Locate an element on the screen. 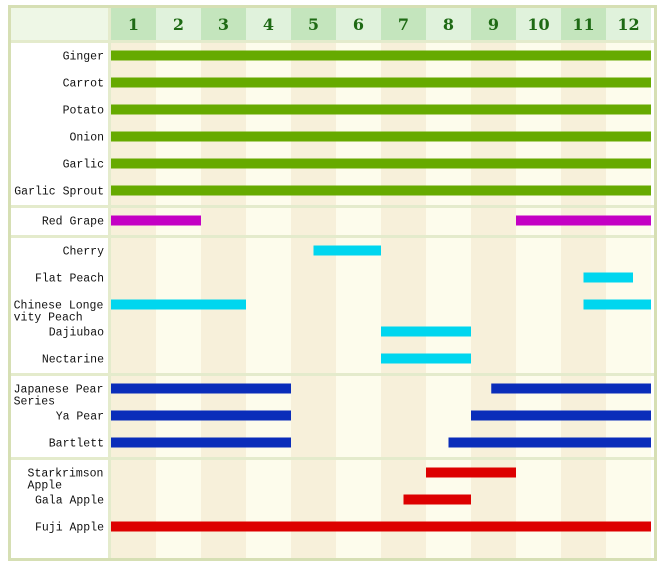 This screenshot has height=569, width=660. header-divider is located at coordinates (332, 41).